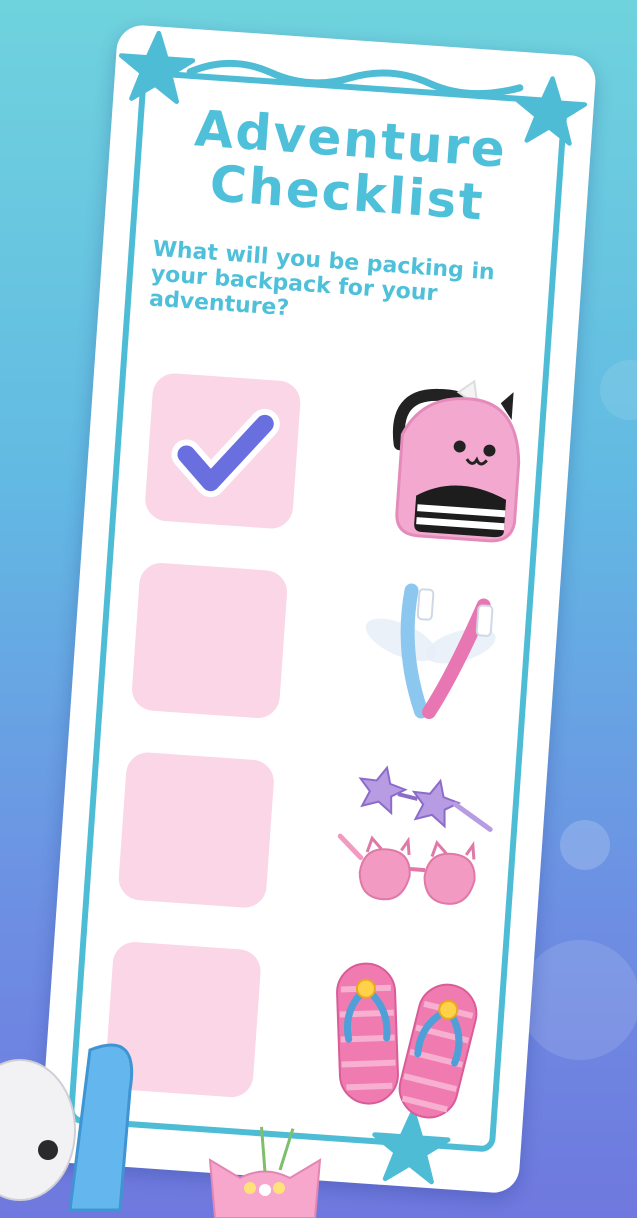 This screenshot has height=1218, width=637. What do you see at coordinates (67, 1127) in the screenshot?
I see `character-cat-icon` at bounding box center [67, 1127].